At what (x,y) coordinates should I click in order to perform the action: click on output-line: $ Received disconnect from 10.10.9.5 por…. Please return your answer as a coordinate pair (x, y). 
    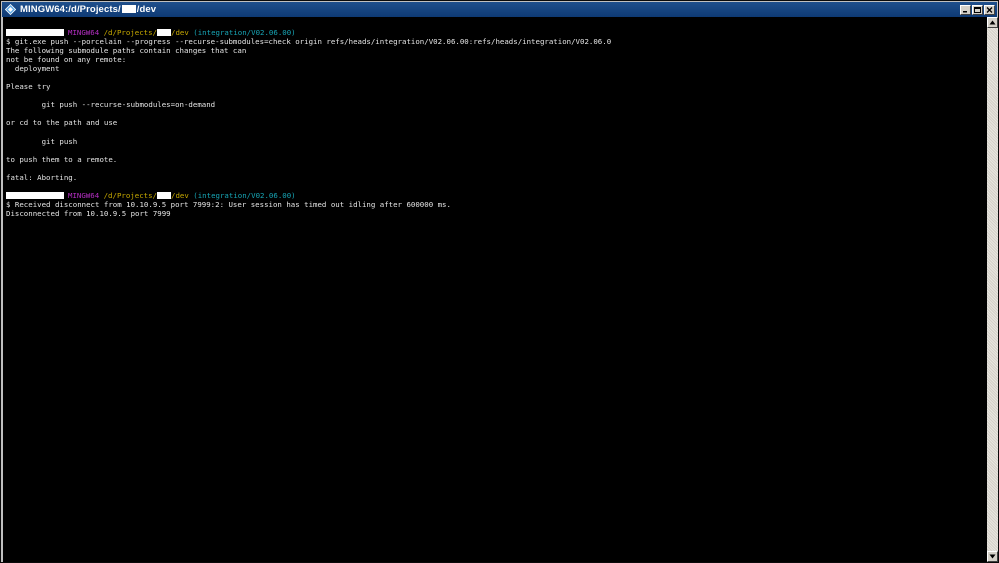
    Looking at the image, I should click on (228, 204).